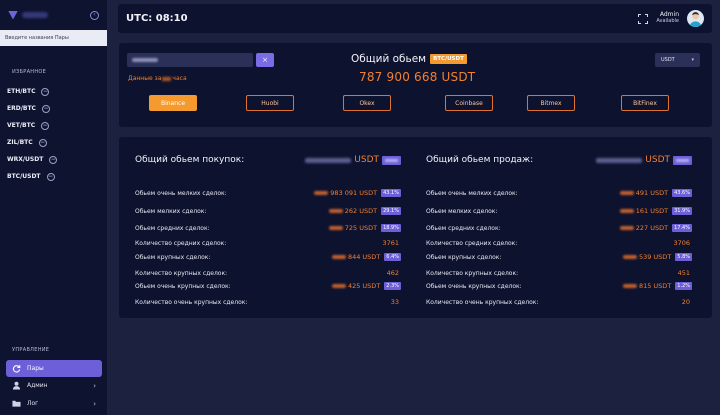  Describe the element at coordinates (559, 211) in the screenshot. I see `stat-row: Обьем мелких сделок: 161 USDT 31.9%` at that location.